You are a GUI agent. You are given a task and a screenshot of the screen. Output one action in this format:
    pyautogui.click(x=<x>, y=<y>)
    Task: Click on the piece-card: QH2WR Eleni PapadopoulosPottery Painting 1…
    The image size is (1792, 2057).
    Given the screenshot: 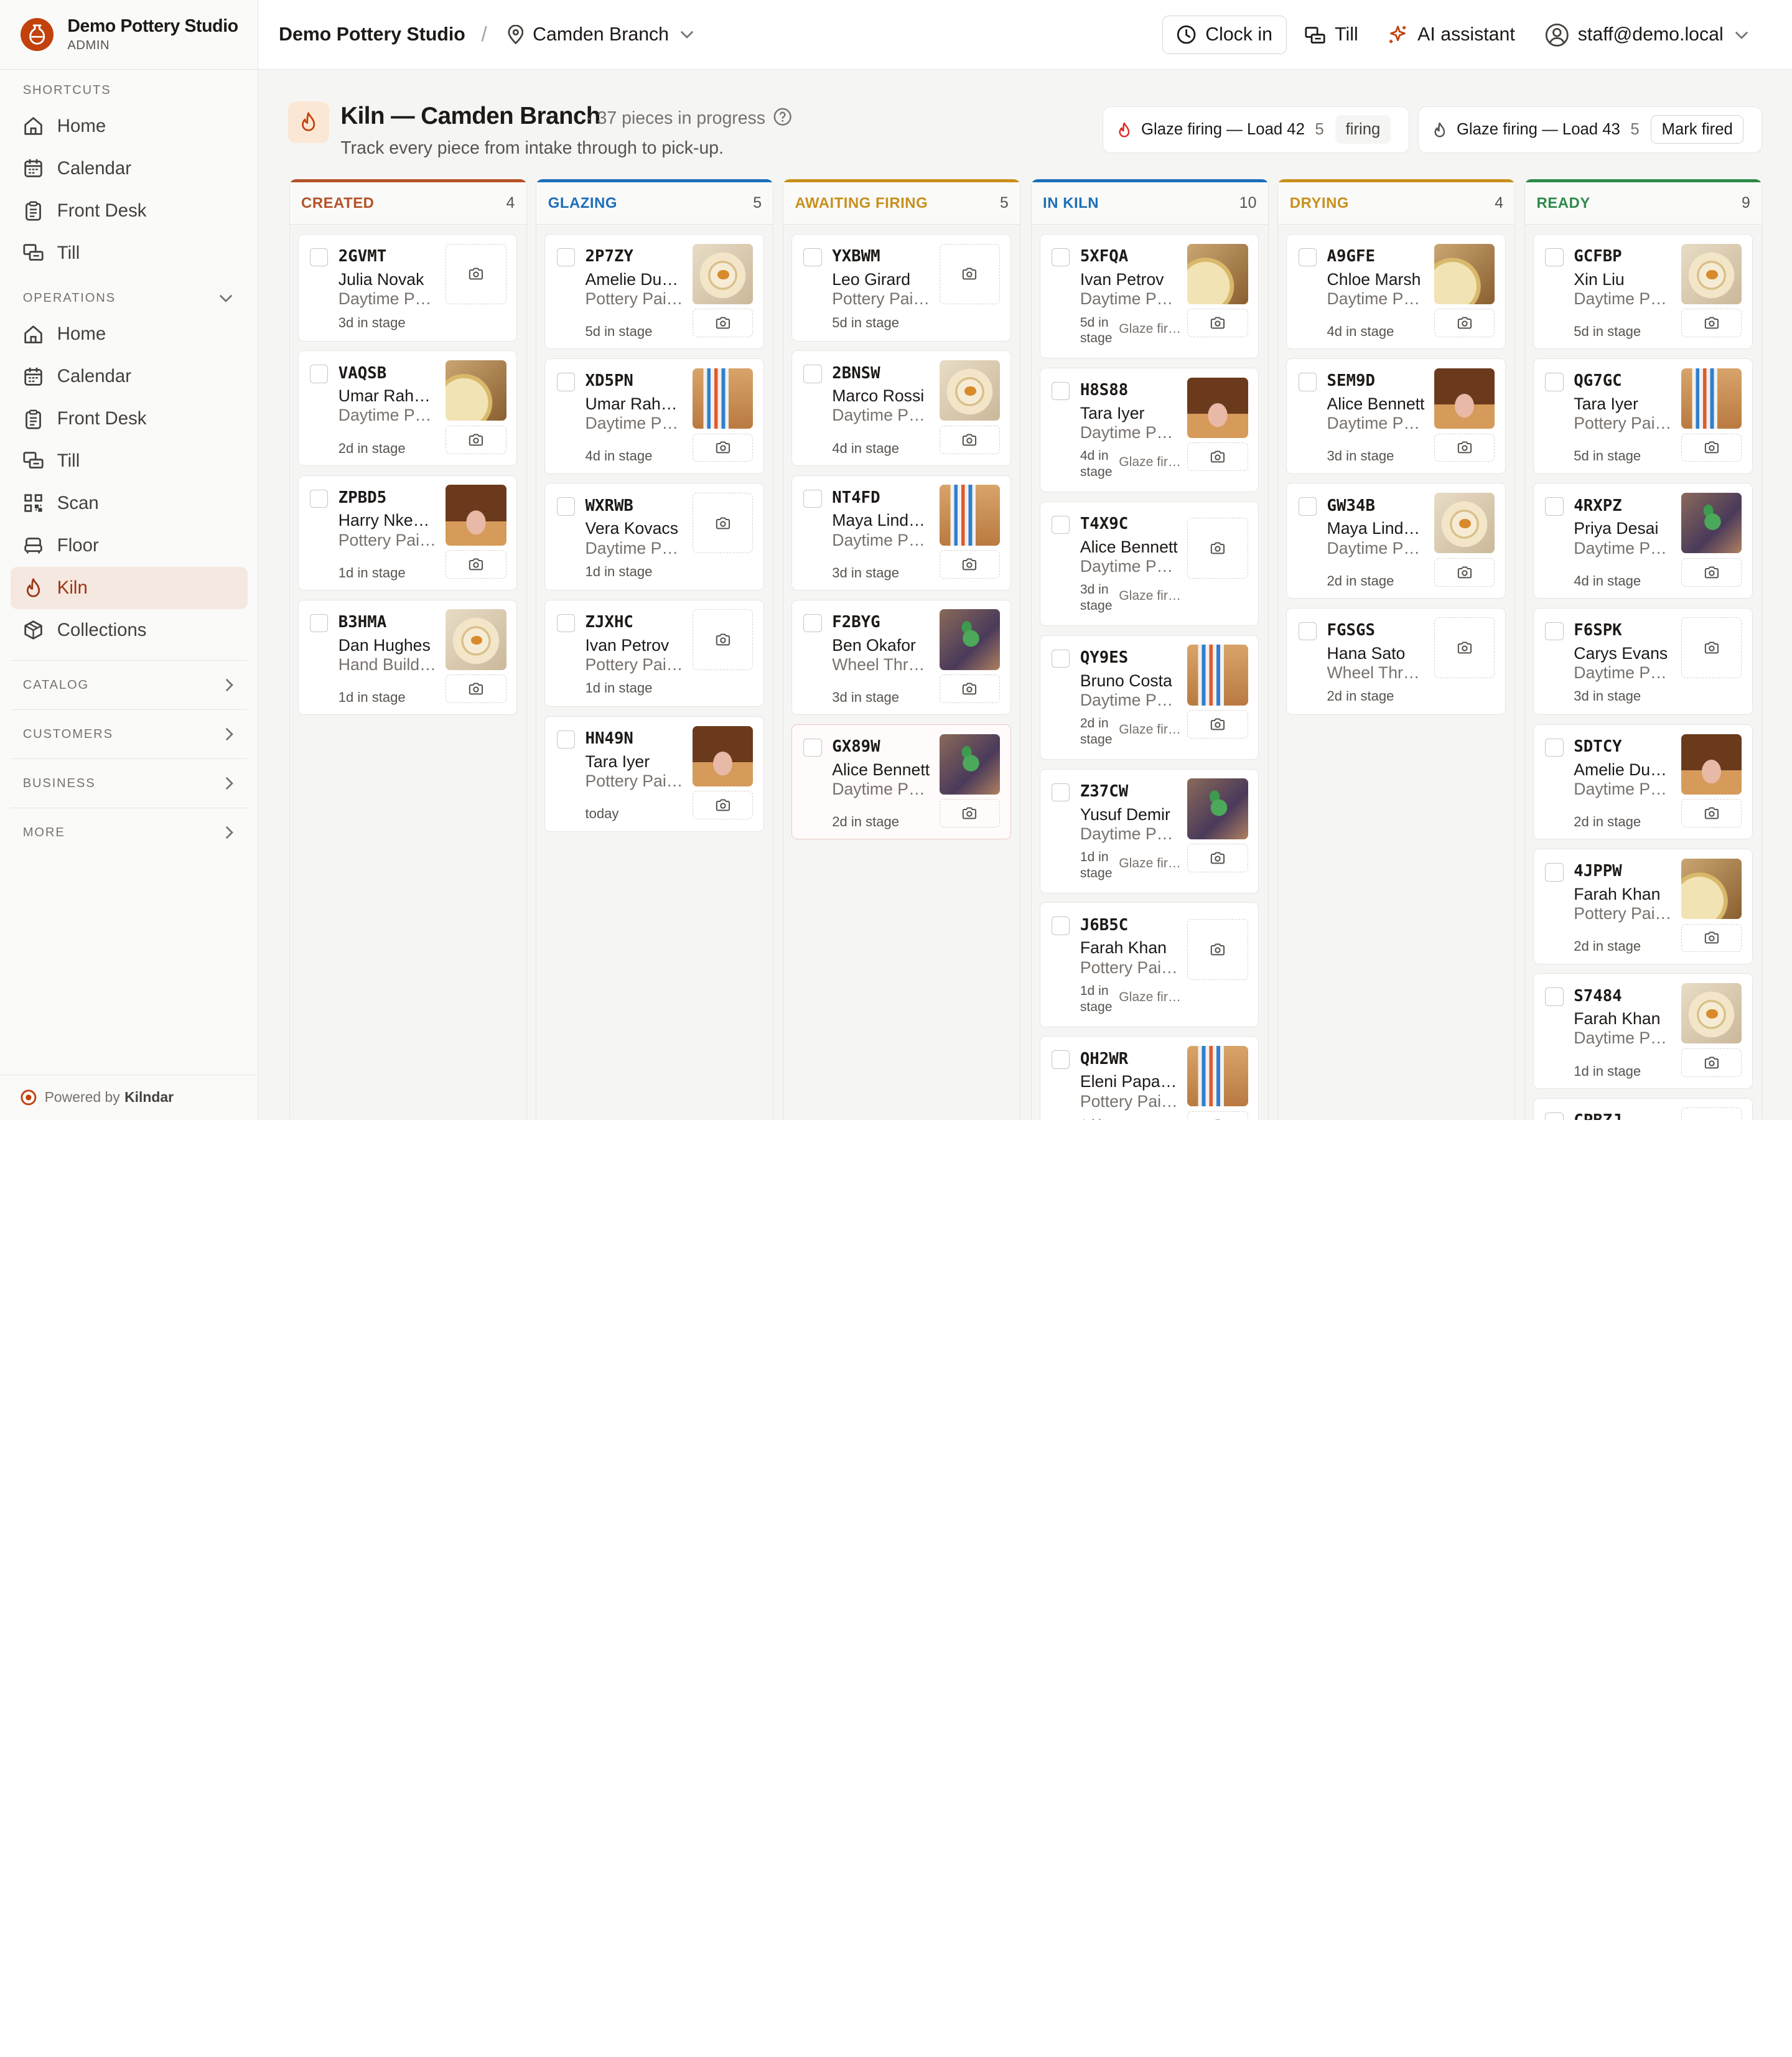 What is the action you would take?
    pyautogui.click(x=1149, y=1078)
    